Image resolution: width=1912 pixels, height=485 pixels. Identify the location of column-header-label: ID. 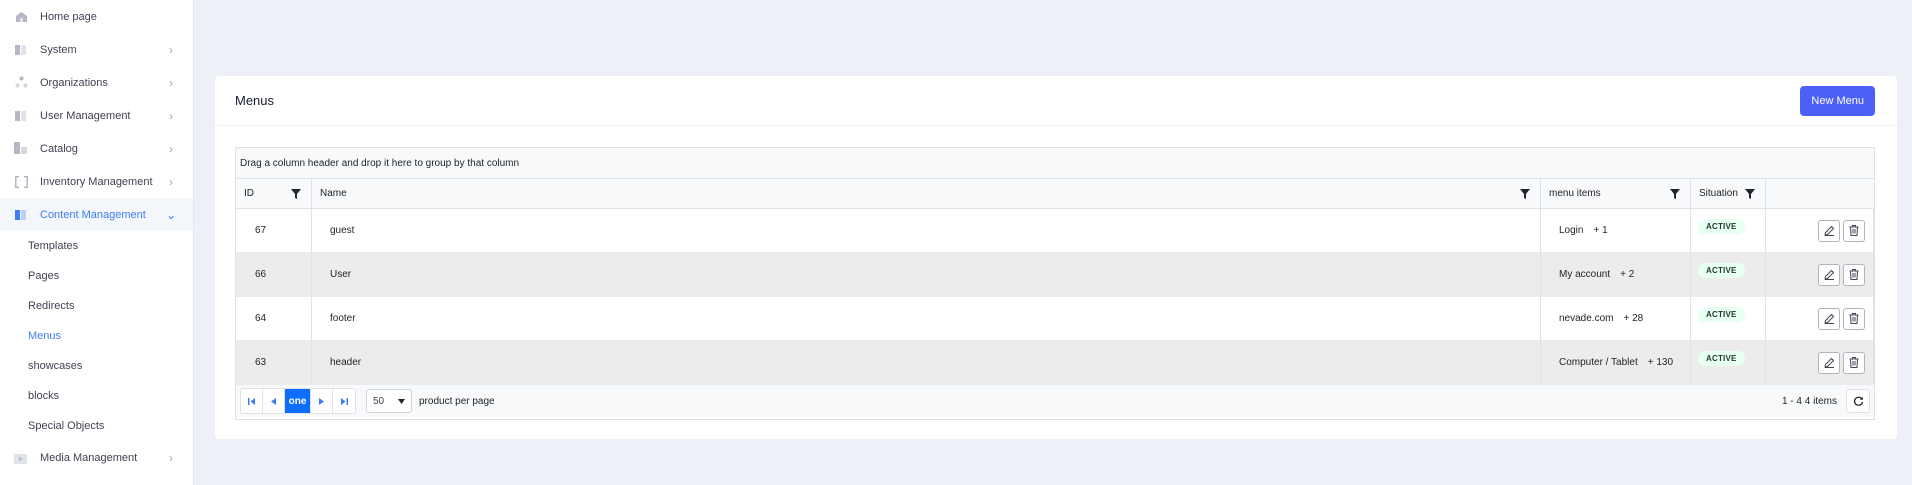
(249, 193).